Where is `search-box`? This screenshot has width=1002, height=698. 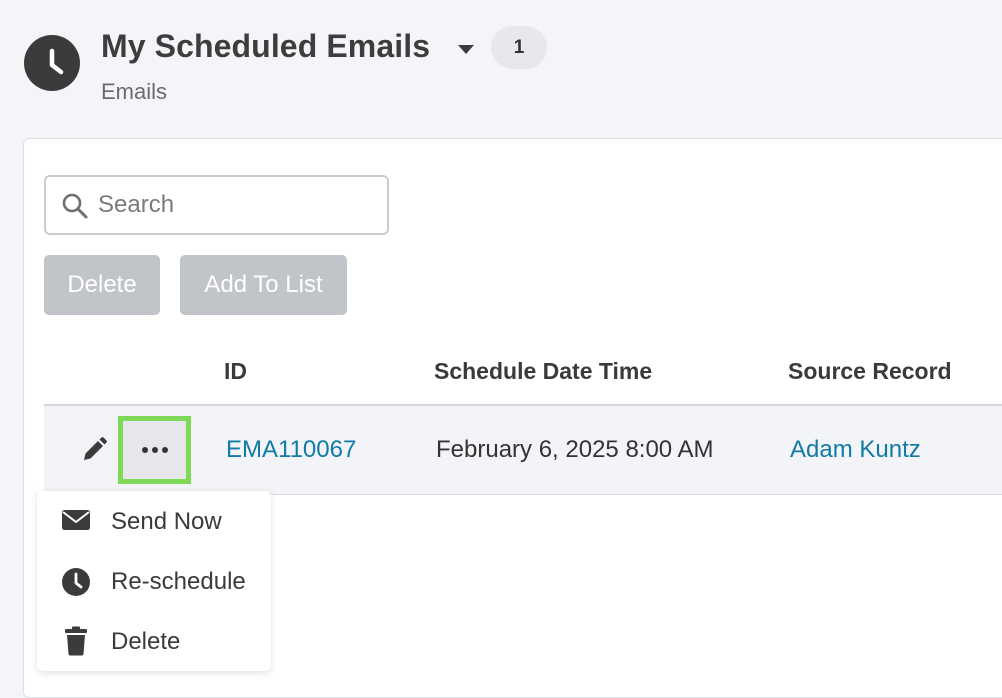
search-box is located at coordinates (216, 205).